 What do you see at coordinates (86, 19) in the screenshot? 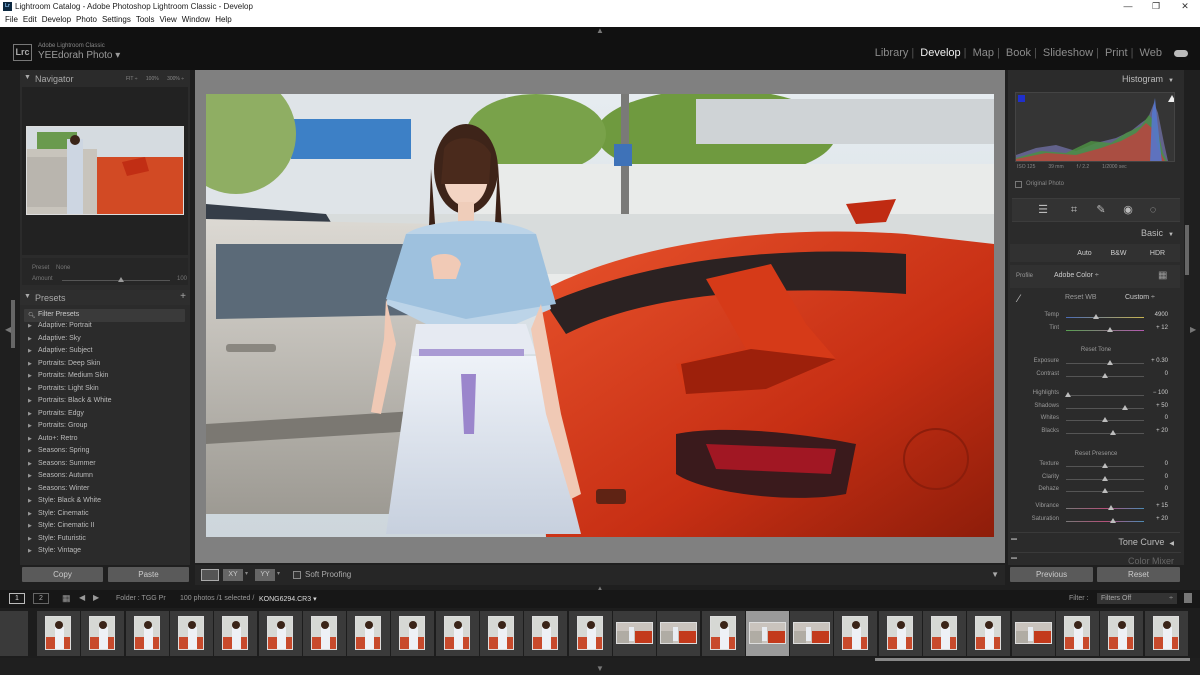
I see `menu-photo: Photo` at bounding box center [86, 19].